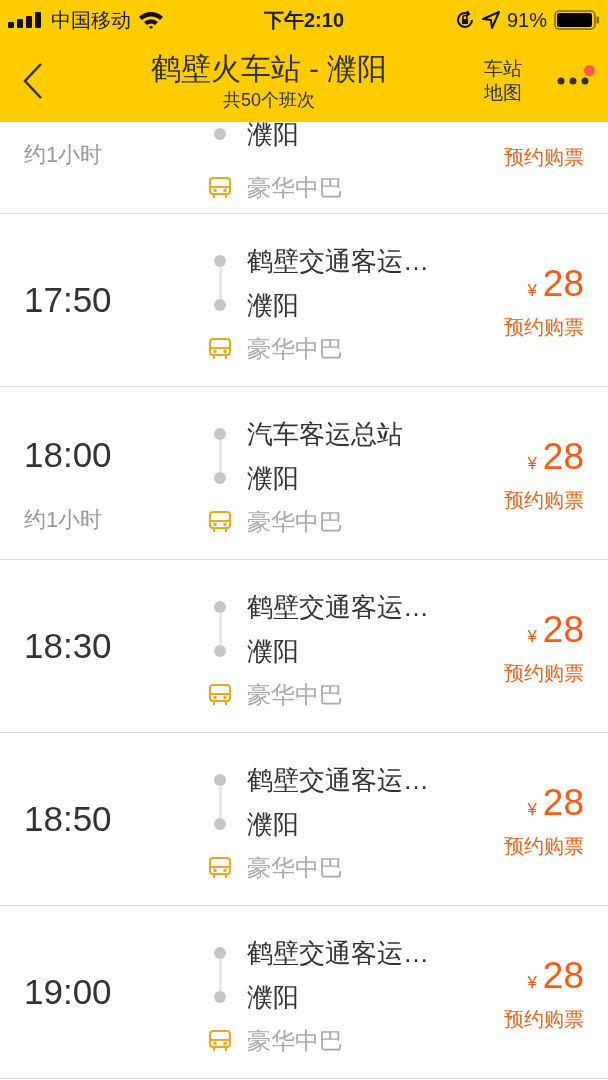  What do you see at coordinates (68, 300) in the screenshot?
I see `departure-time: 17:50` at bounding box center [68, 300].